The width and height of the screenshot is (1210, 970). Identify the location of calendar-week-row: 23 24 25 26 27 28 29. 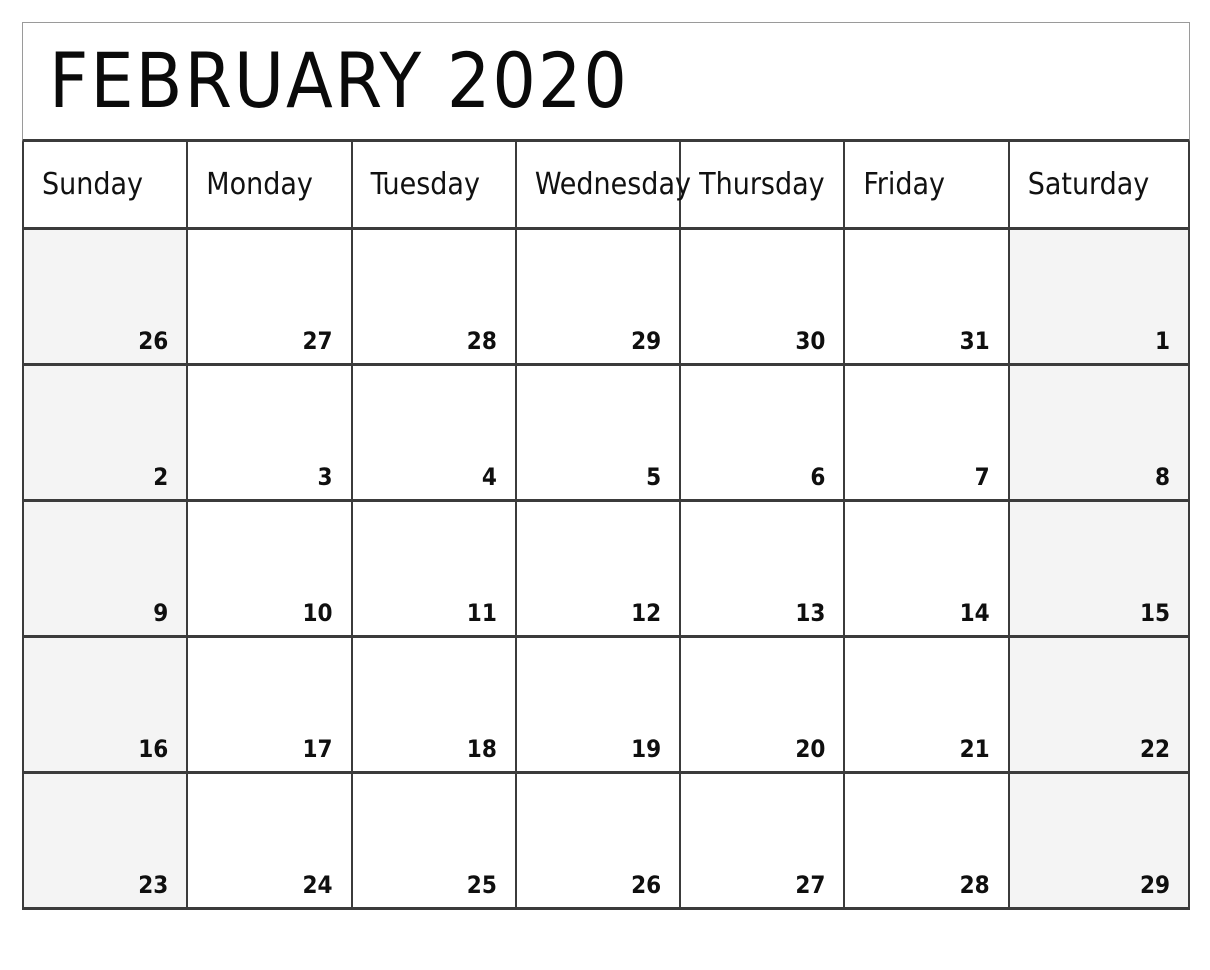
(606, 841).